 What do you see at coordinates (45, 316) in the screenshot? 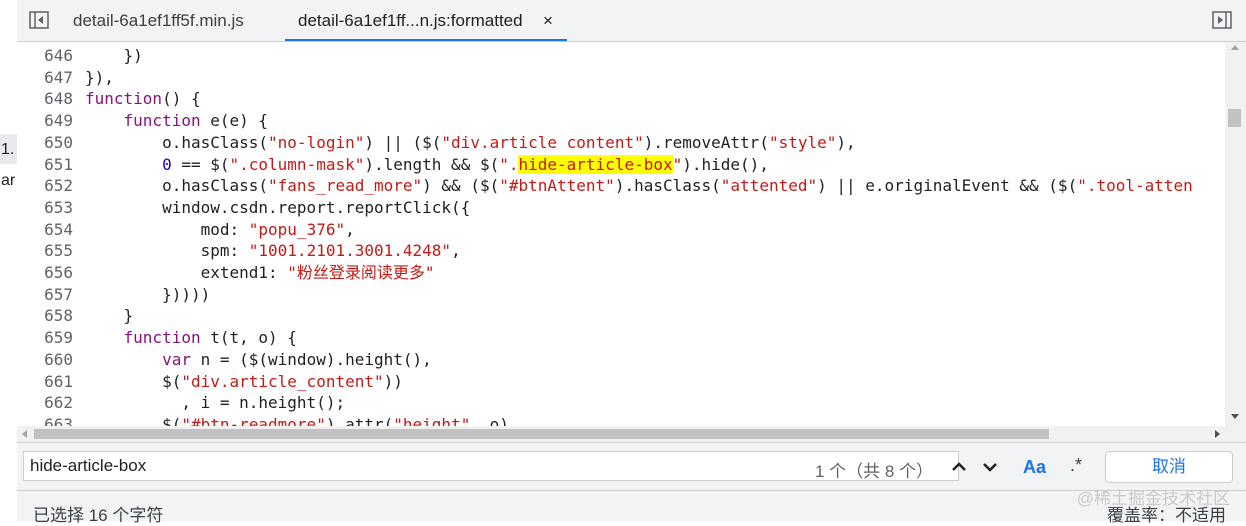
I see `line-number: 658` at bounding box center [45, 316].